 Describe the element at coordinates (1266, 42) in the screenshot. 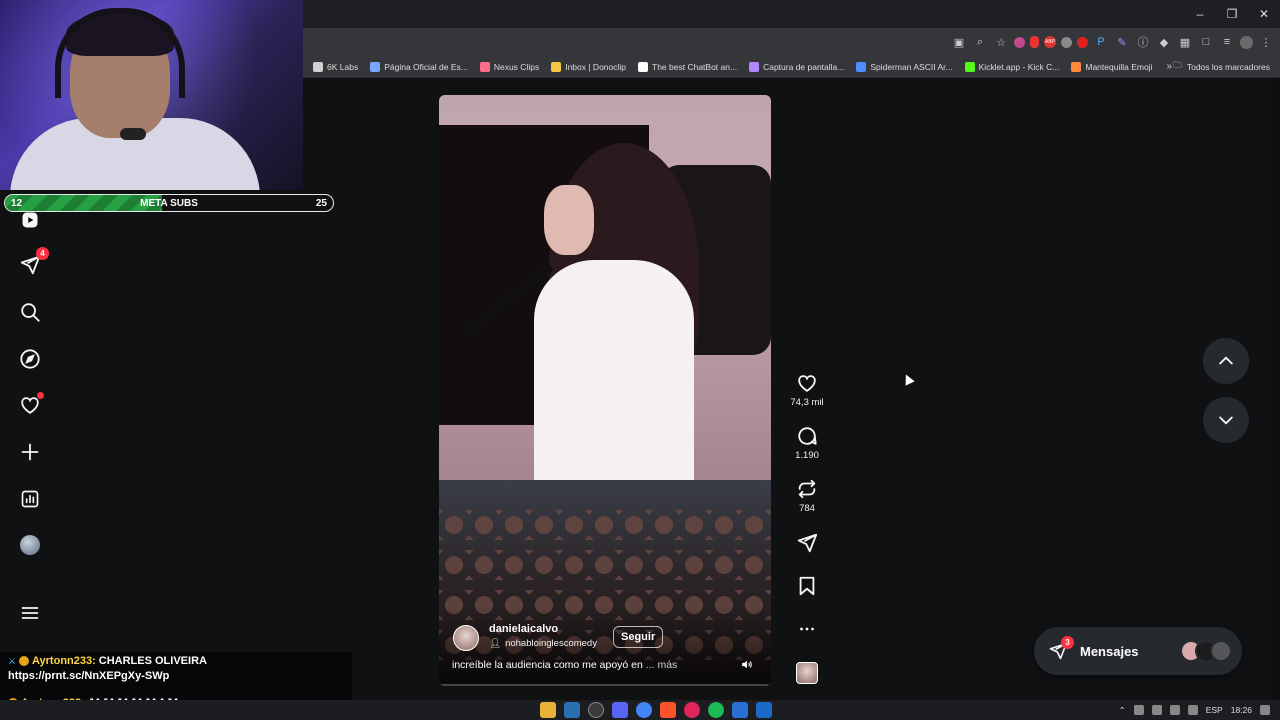

I see `menu-dots-icon: ⋮` at that location.